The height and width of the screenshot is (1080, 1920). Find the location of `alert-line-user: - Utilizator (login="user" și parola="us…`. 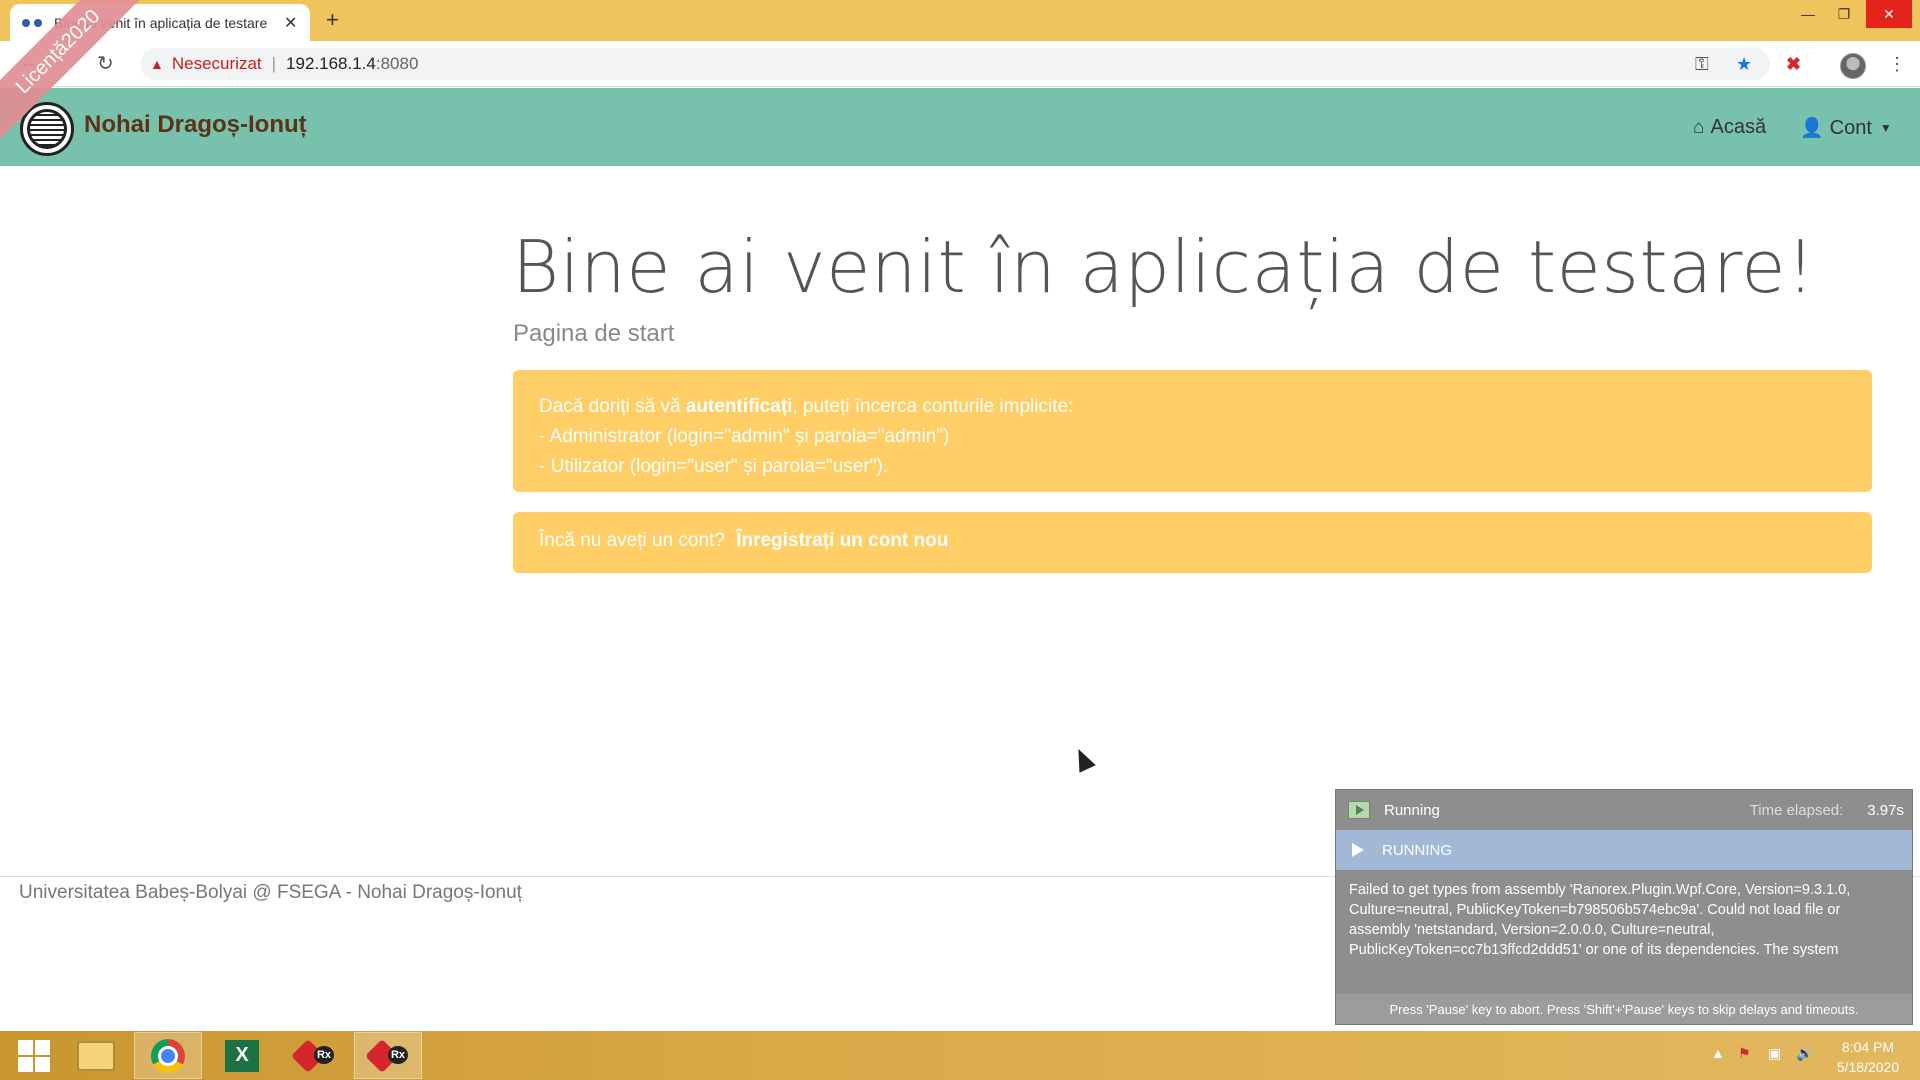

alert-line-user: - Utilizator (login="user" și parola="us… is located at coordinates (714, 466).